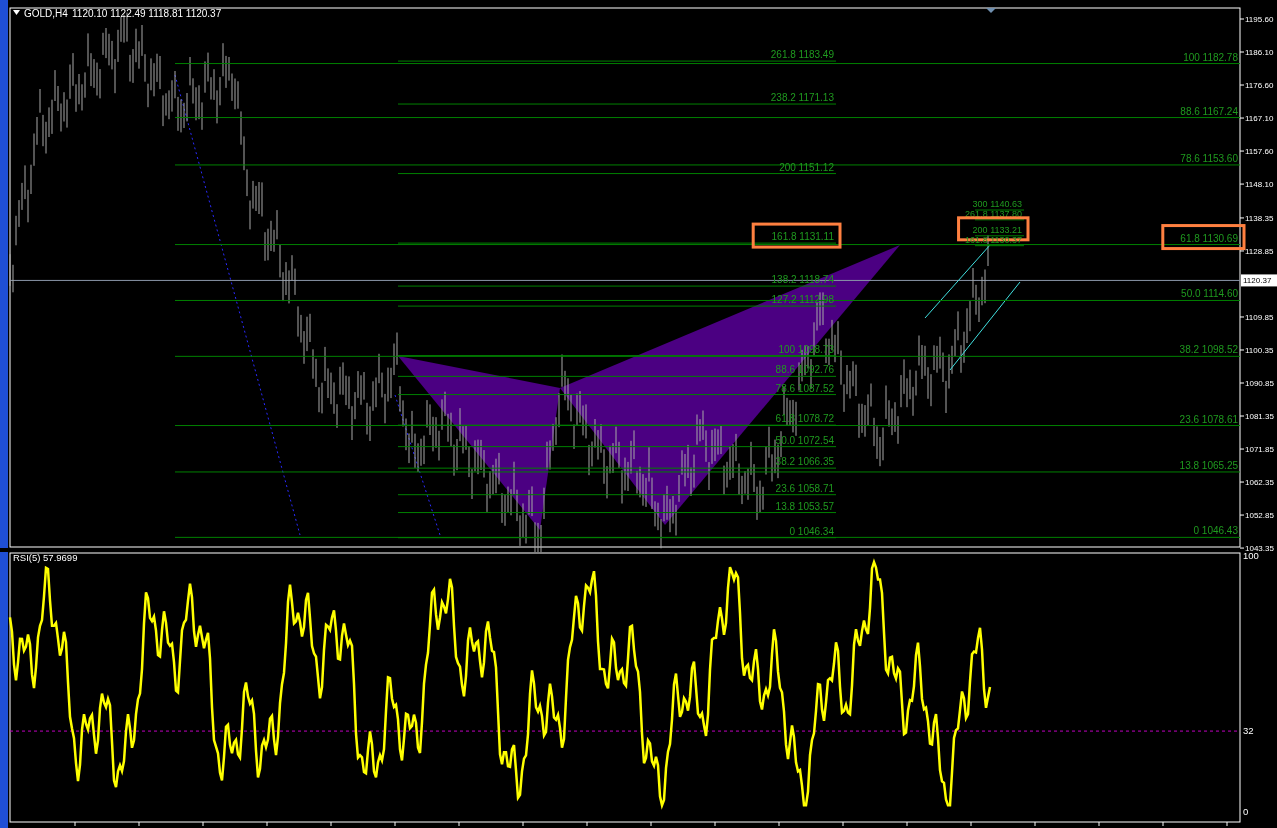 The height and width of the screenshot is (828, 1277). I want to click on price-tick: 1062.35, so click(1259, 483).